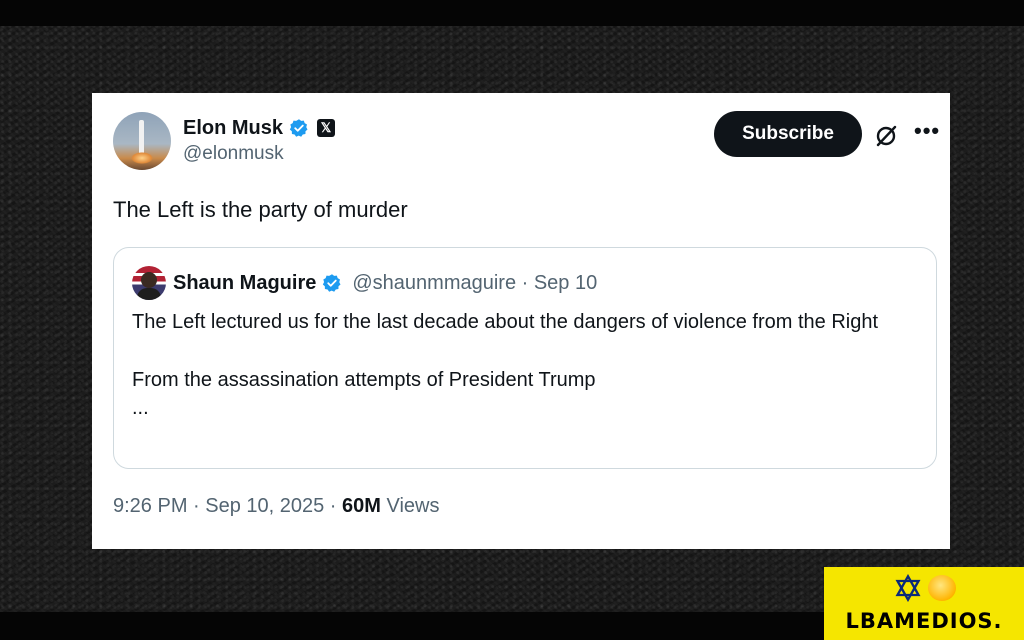 This screenshot has width=1024, height=640. What do you see at coordinates (942, 588) in the screenshot?
I see `emoji-icon` at bounding box center [942, 588].